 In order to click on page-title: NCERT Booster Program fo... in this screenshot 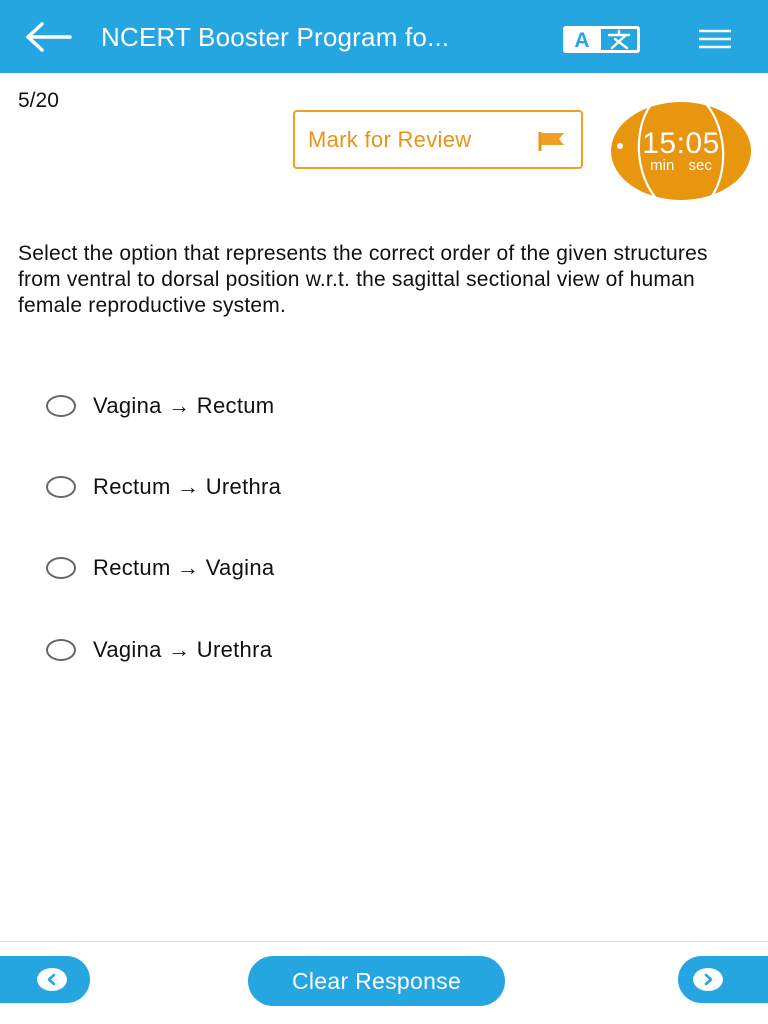, I will do `click(275, 37)`.